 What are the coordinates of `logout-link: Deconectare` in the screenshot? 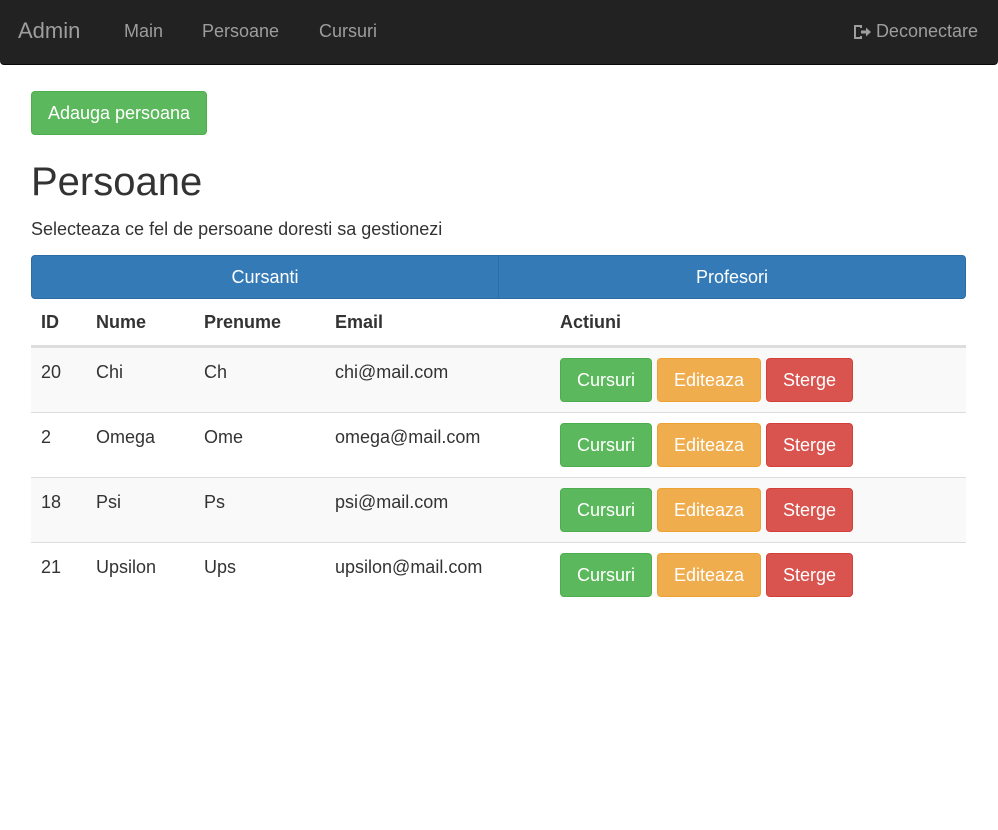 It's located at (915, 31).